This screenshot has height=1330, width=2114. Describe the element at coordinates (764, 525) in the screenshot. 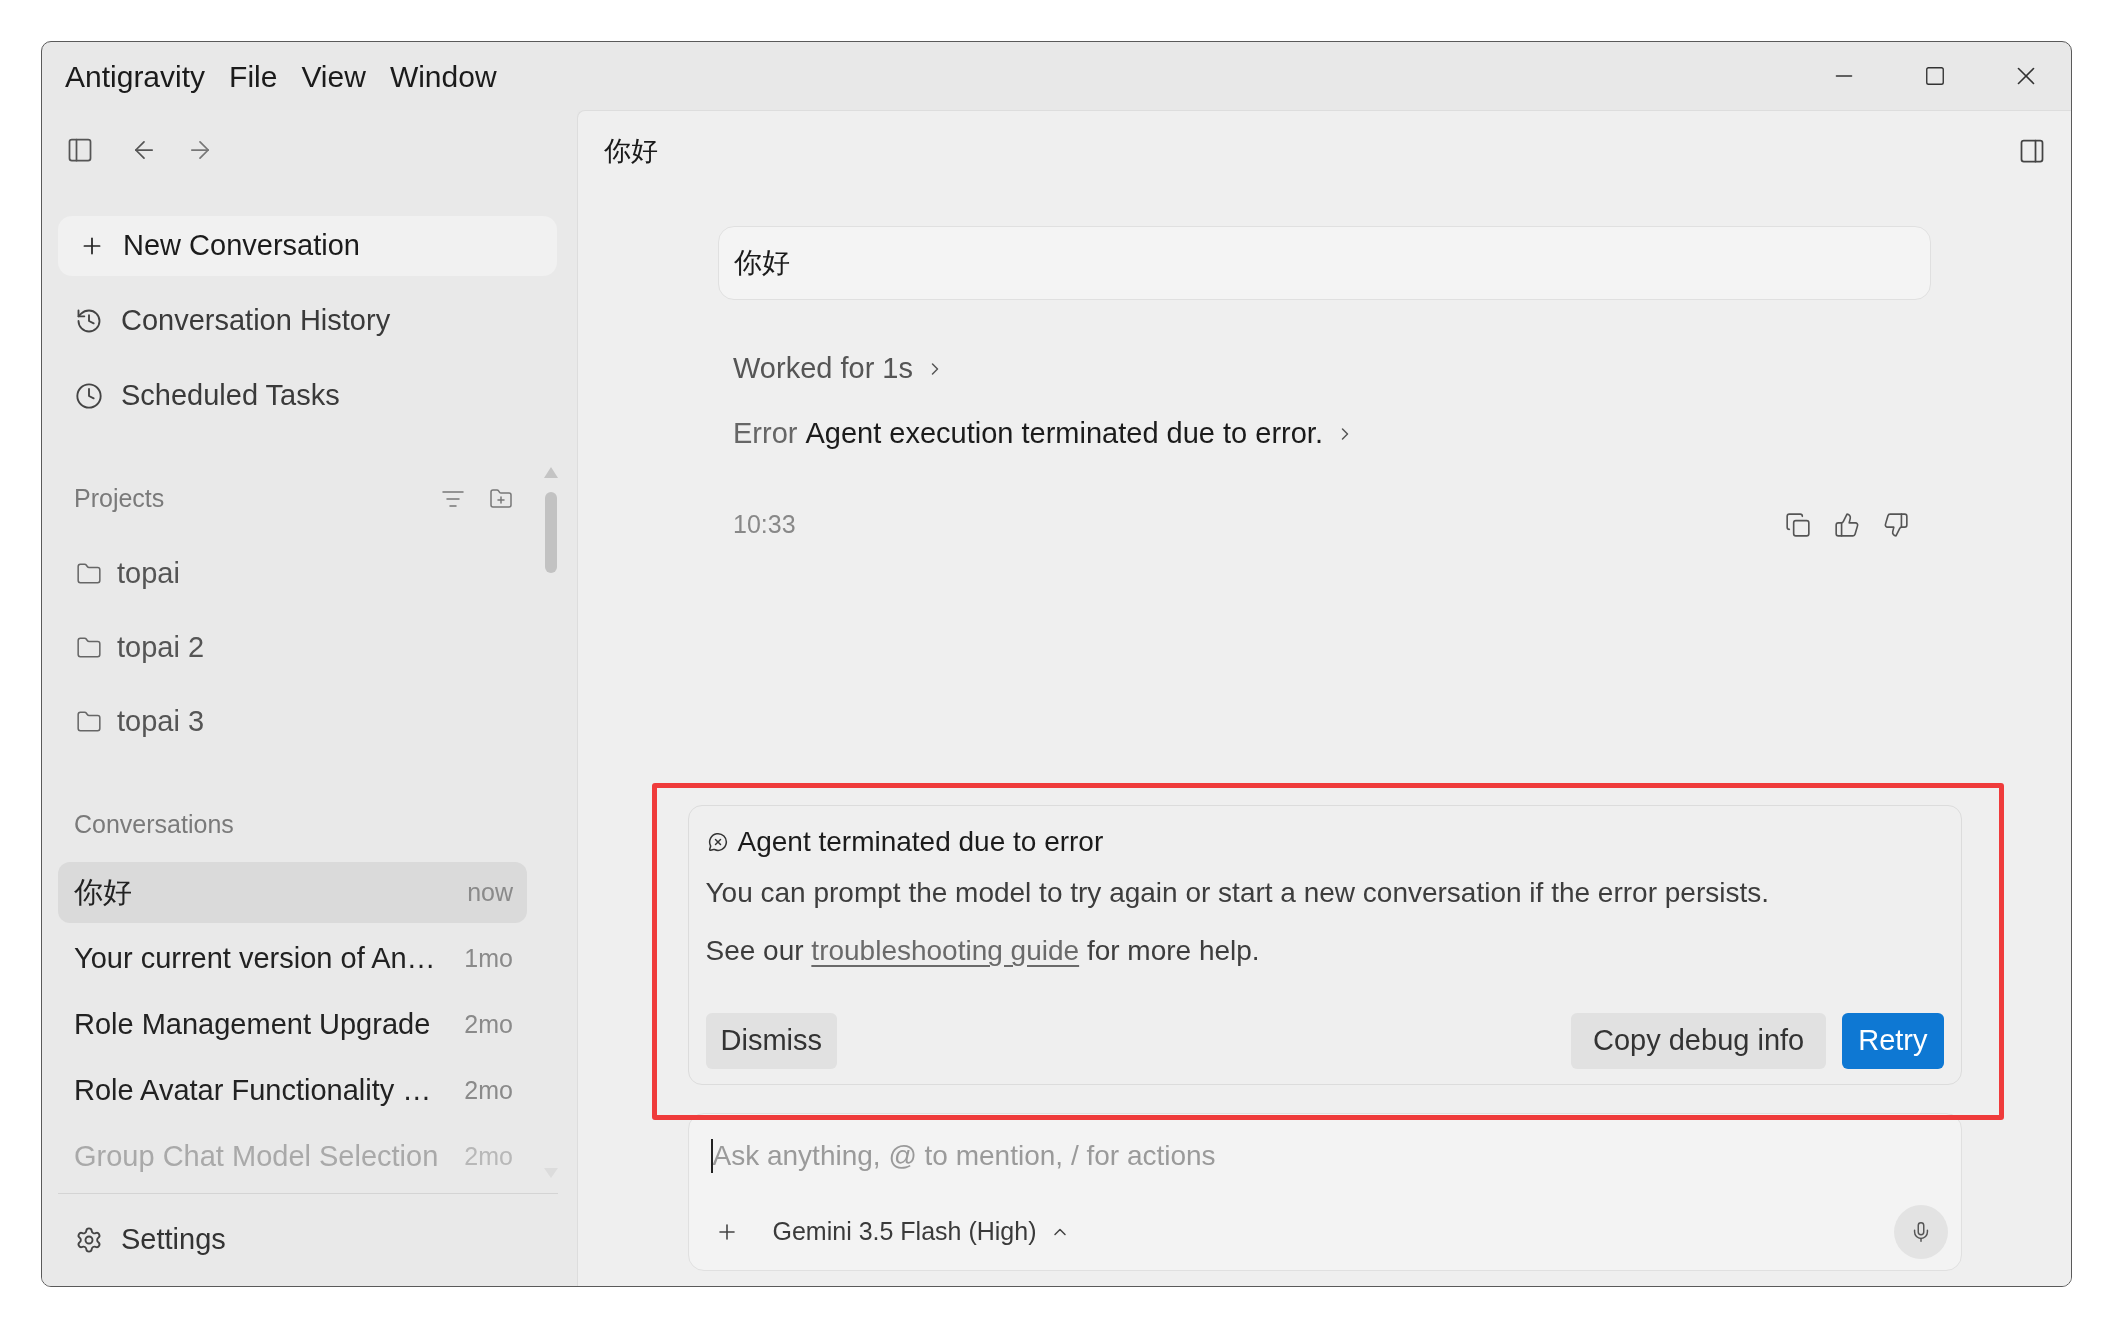

I see `message-time: 10:33` at that location.